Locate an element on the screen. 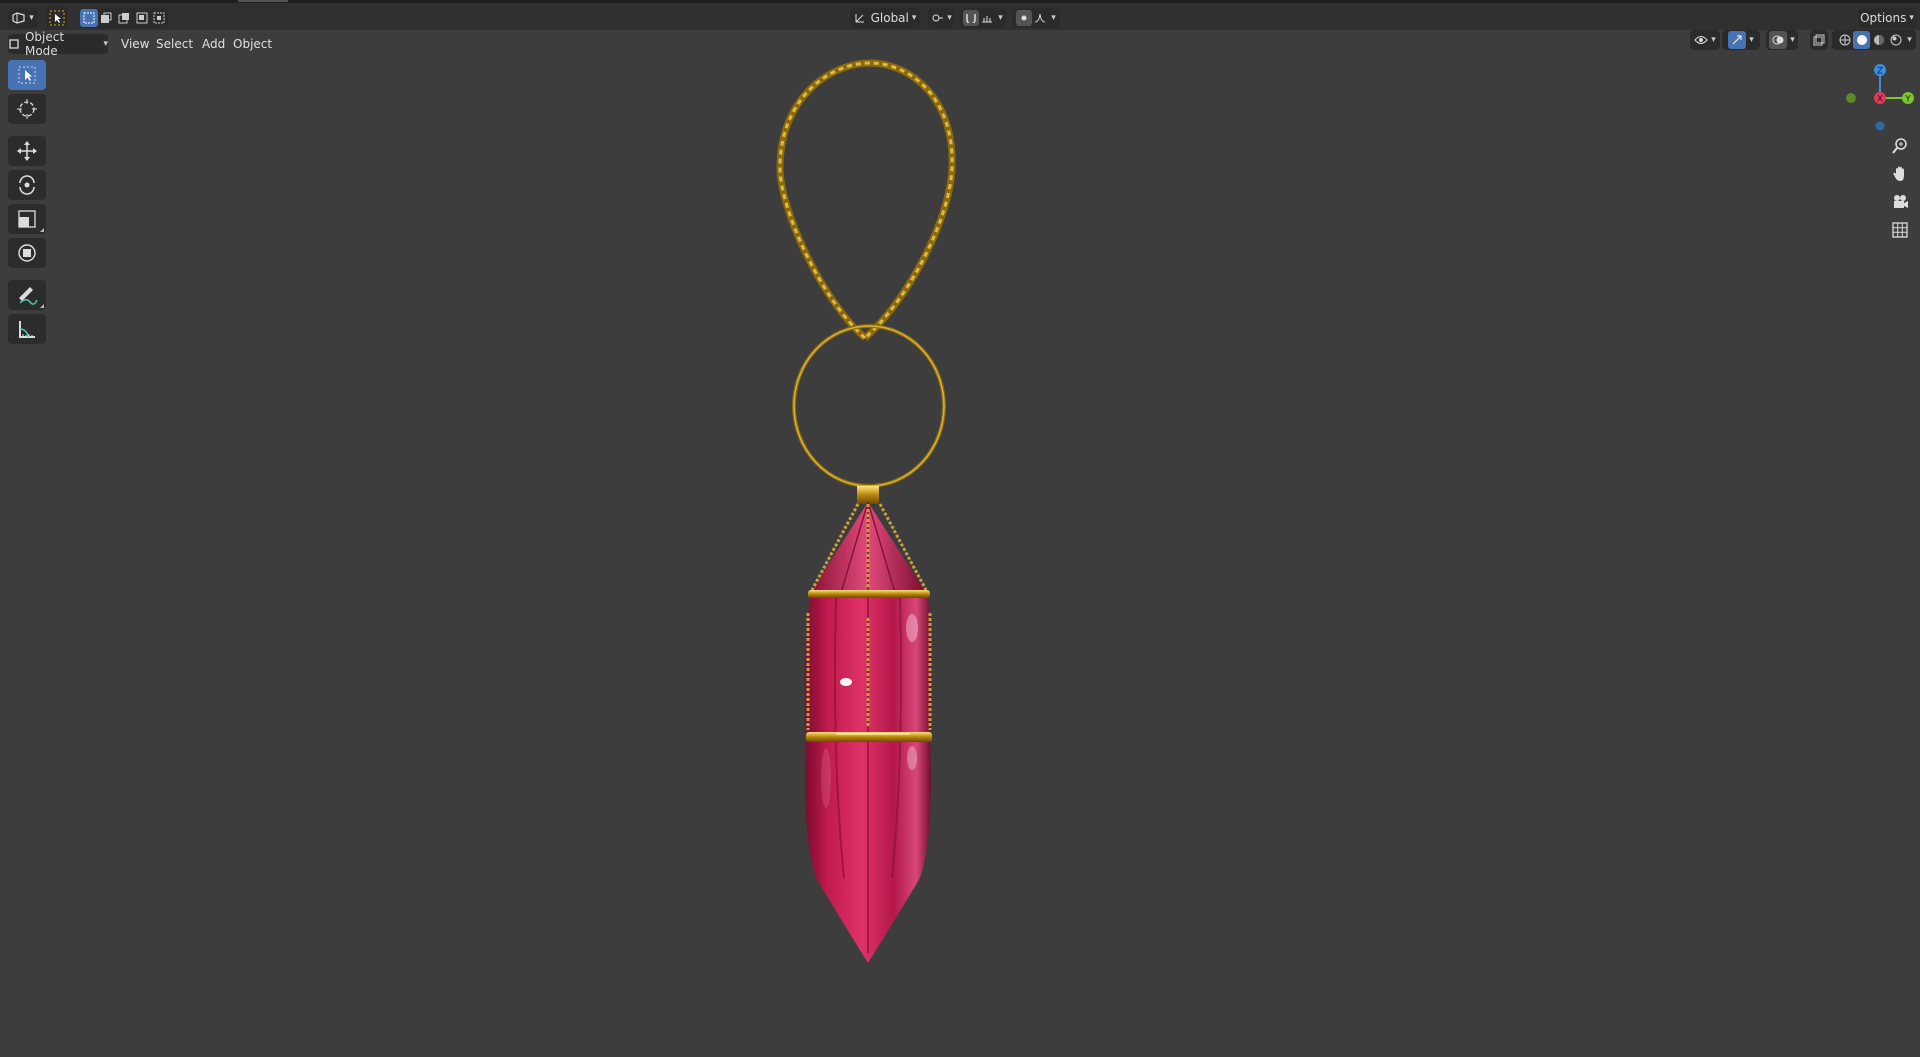 This screenshot has width=1920, height=1057. neg-y-axis-handle is located at coordinates (1851, 98).